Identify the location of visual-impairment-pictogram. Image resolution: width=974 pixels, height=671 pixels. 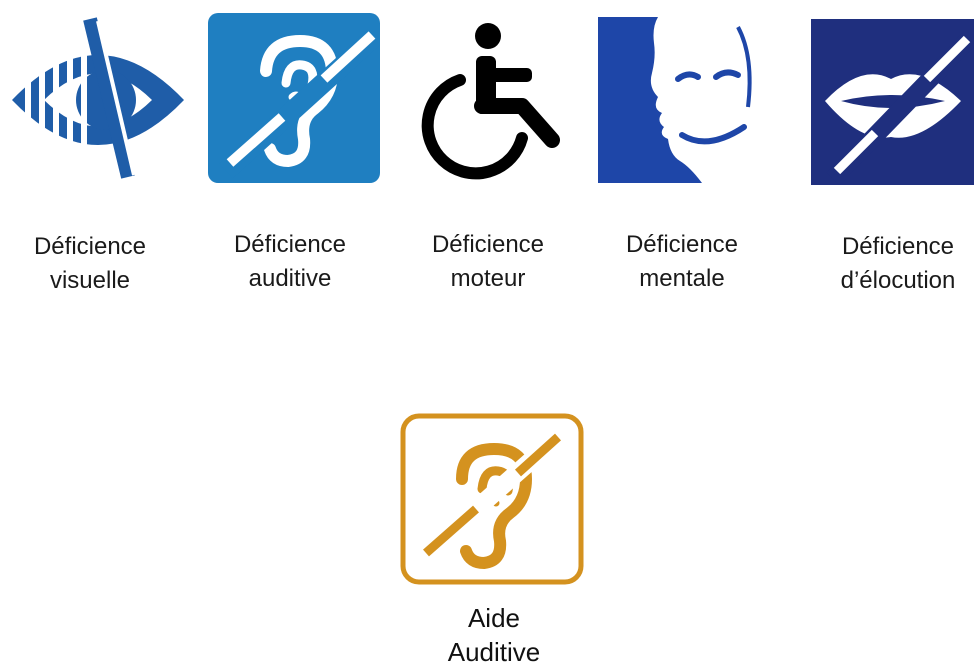
(98, 97).